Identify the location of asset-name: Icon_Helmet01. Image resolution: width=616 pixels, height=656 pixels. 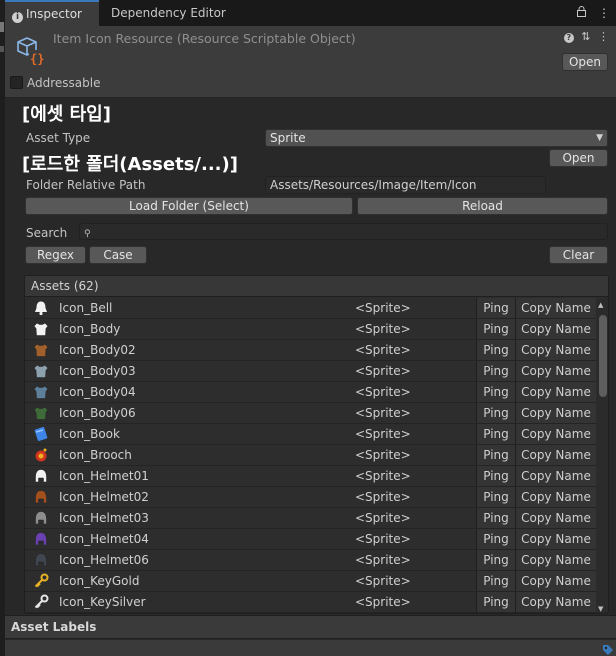
(104, 476).